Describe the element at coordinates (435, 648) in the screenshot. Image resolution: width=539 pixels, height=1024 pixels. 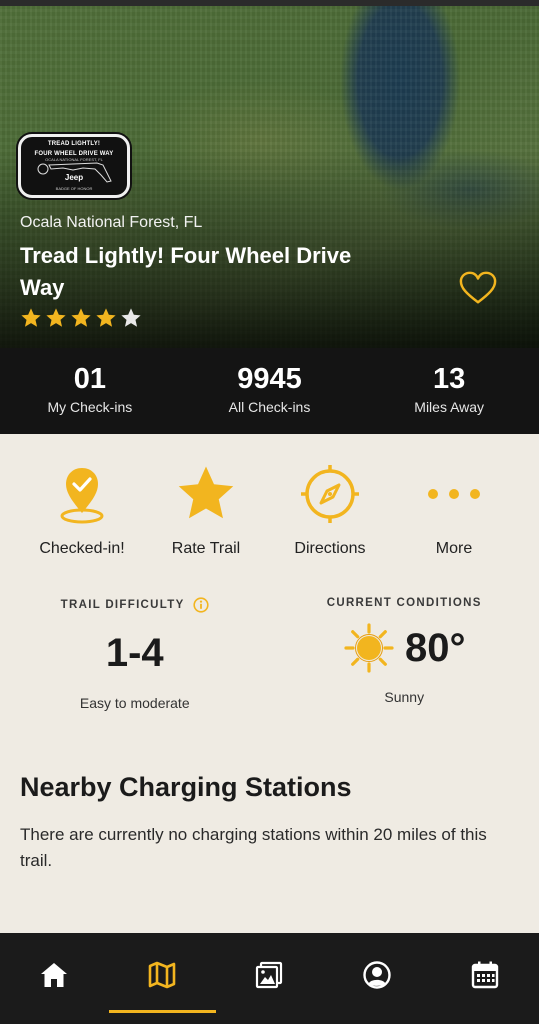
I see `temperature-value: 80°` at that location.